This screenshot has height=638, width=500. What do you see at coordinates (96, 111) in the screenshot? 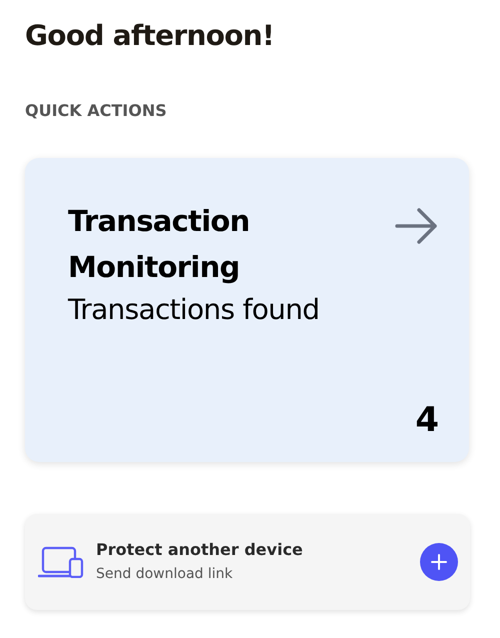
I see `section-title: QUICK ACTIONS` at bounding box center [96, 111].